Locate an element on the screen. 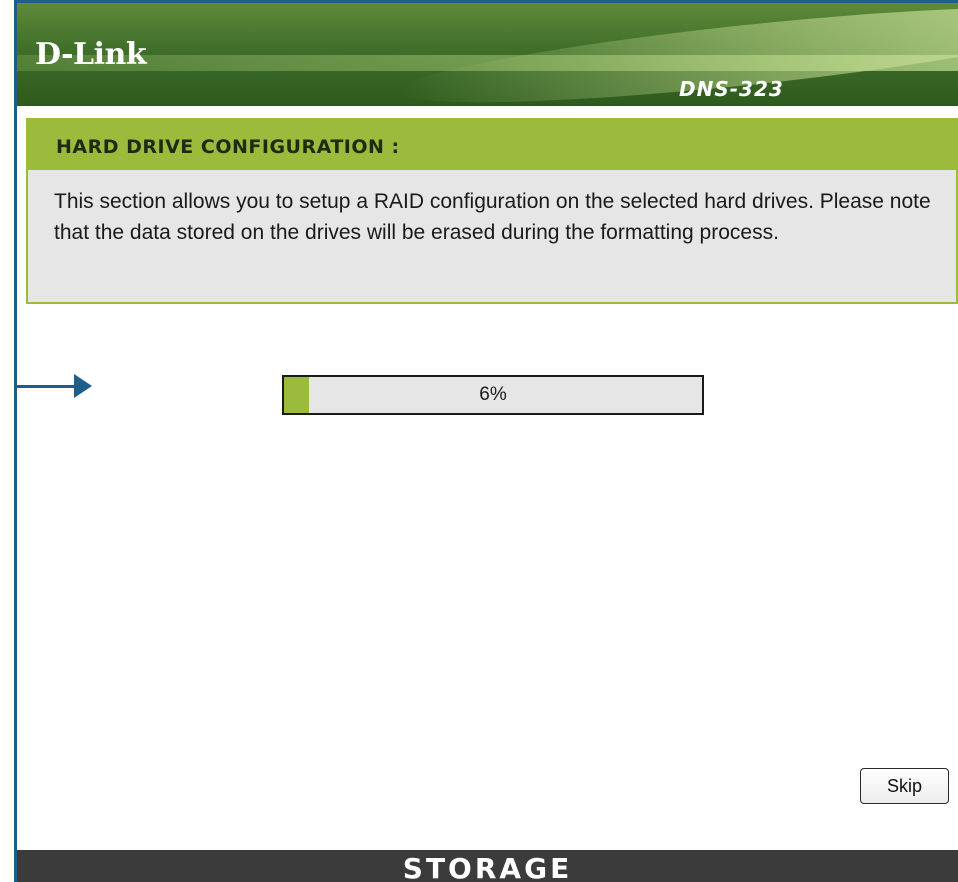  footer-label: STORAGE is located at coordinates (487, 867).